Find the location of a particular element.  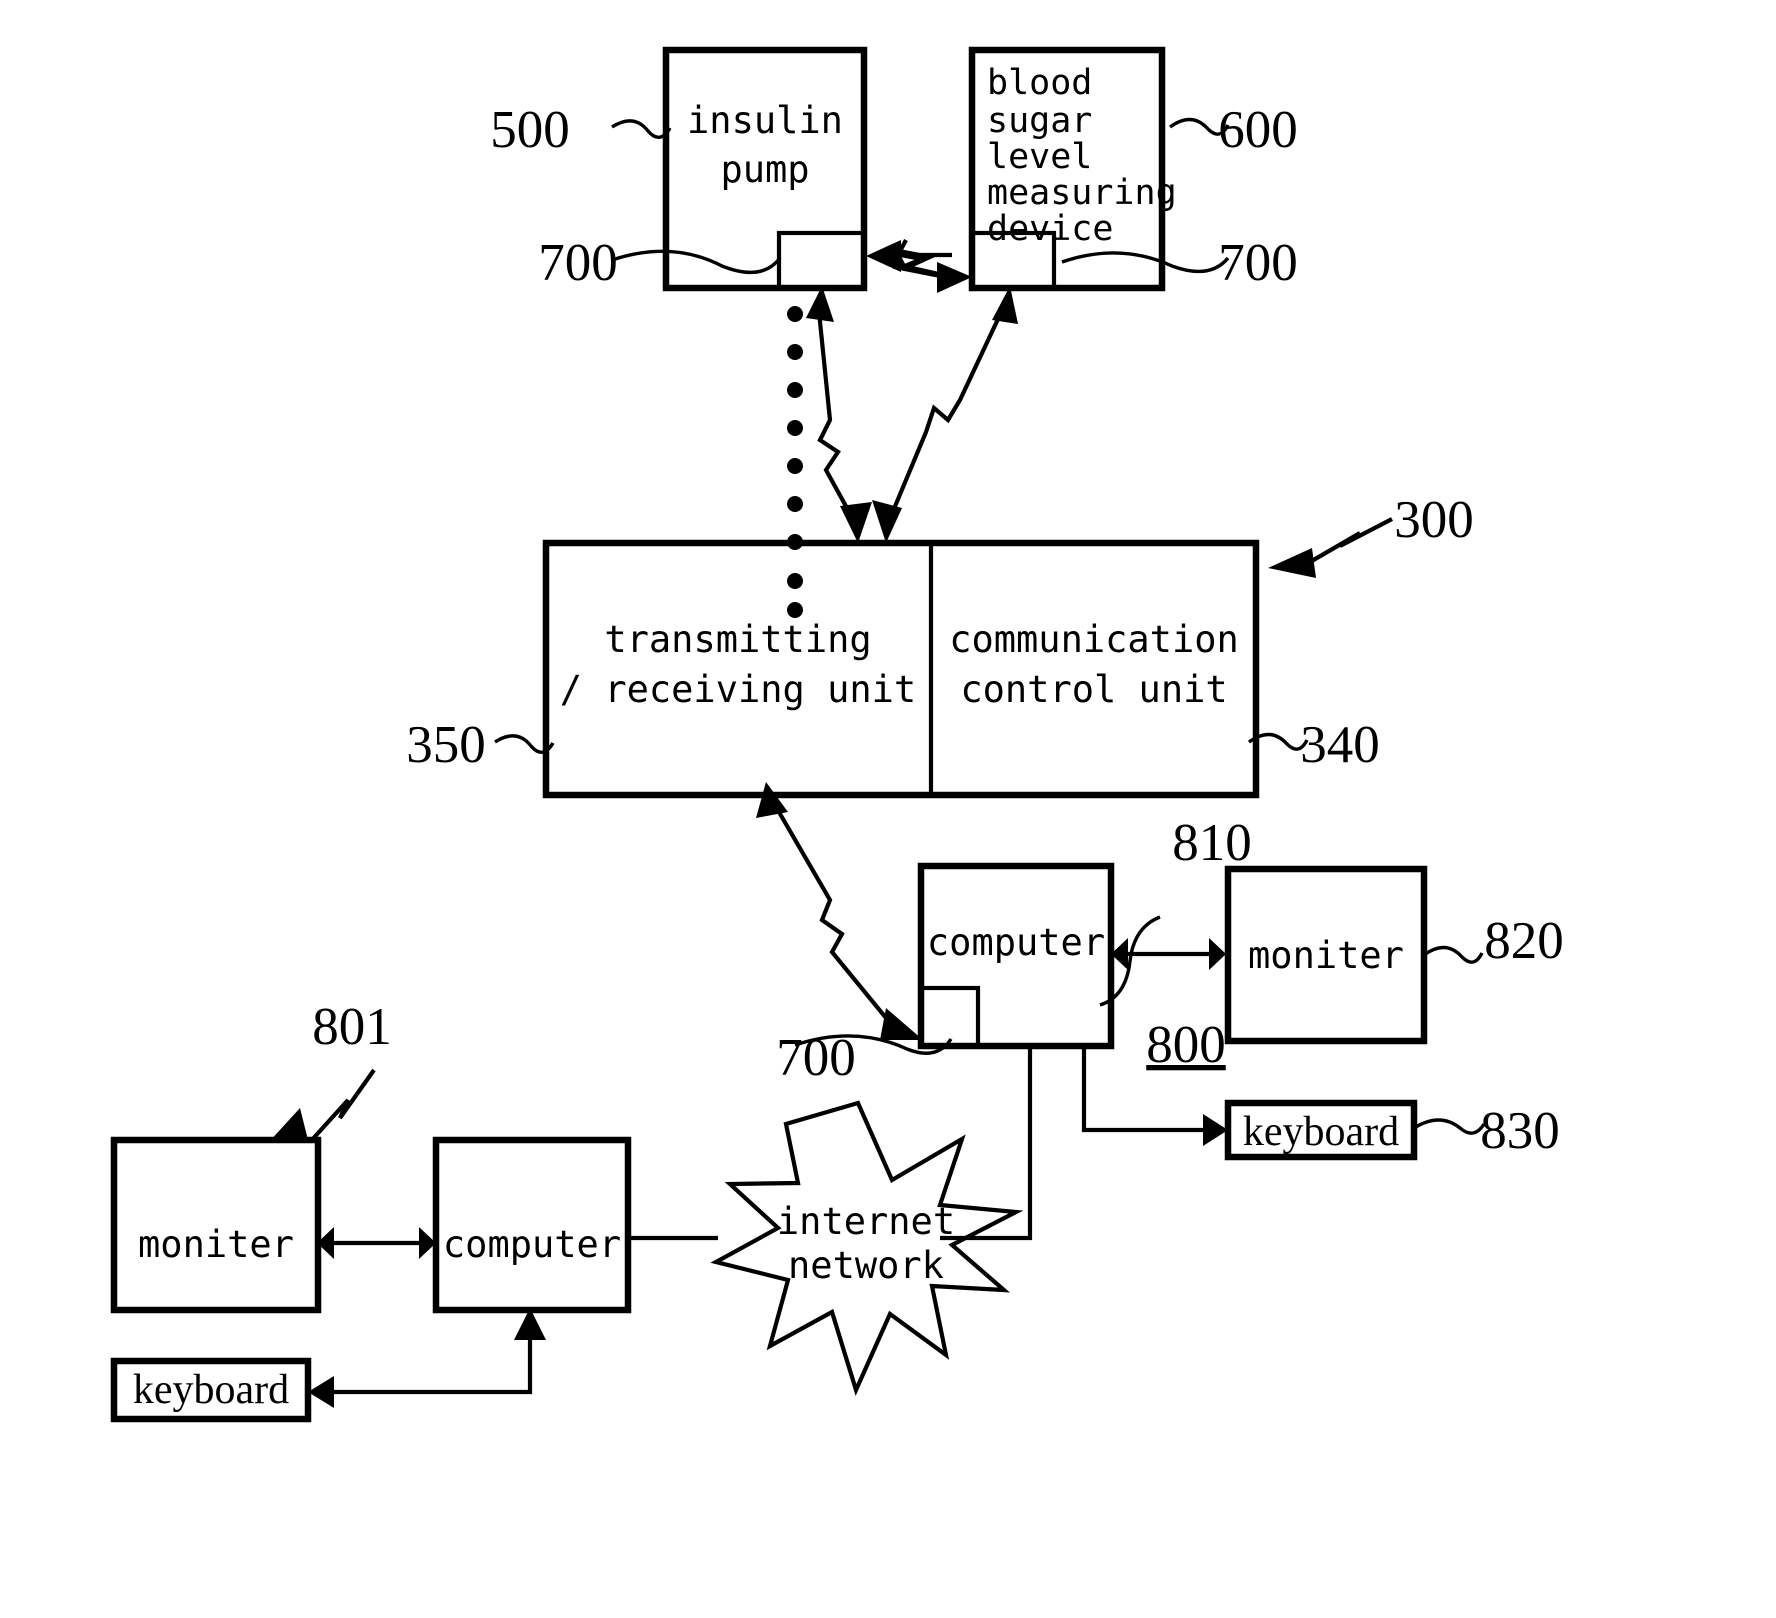

ref-number-600: 600 is located at coordinates (1258, 130).